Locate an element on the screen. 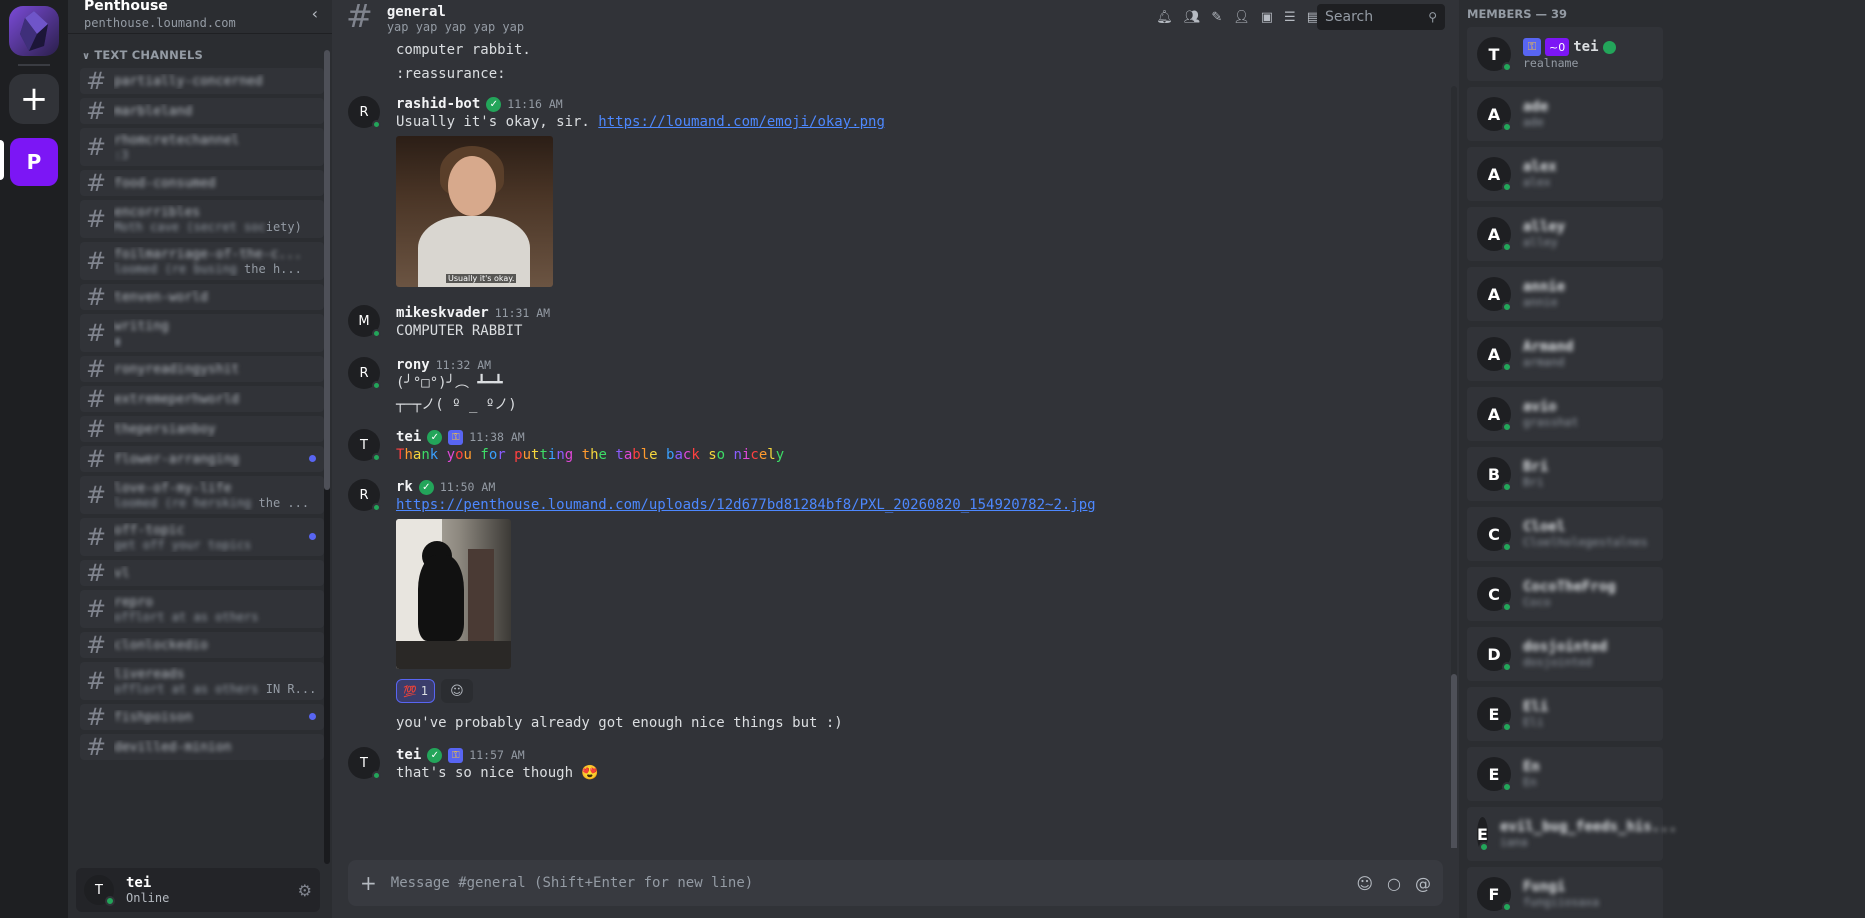 The height and width of the screenshot is (918, 1865). chevron-left-icon: ‹ is located at coordinates (315, 13).